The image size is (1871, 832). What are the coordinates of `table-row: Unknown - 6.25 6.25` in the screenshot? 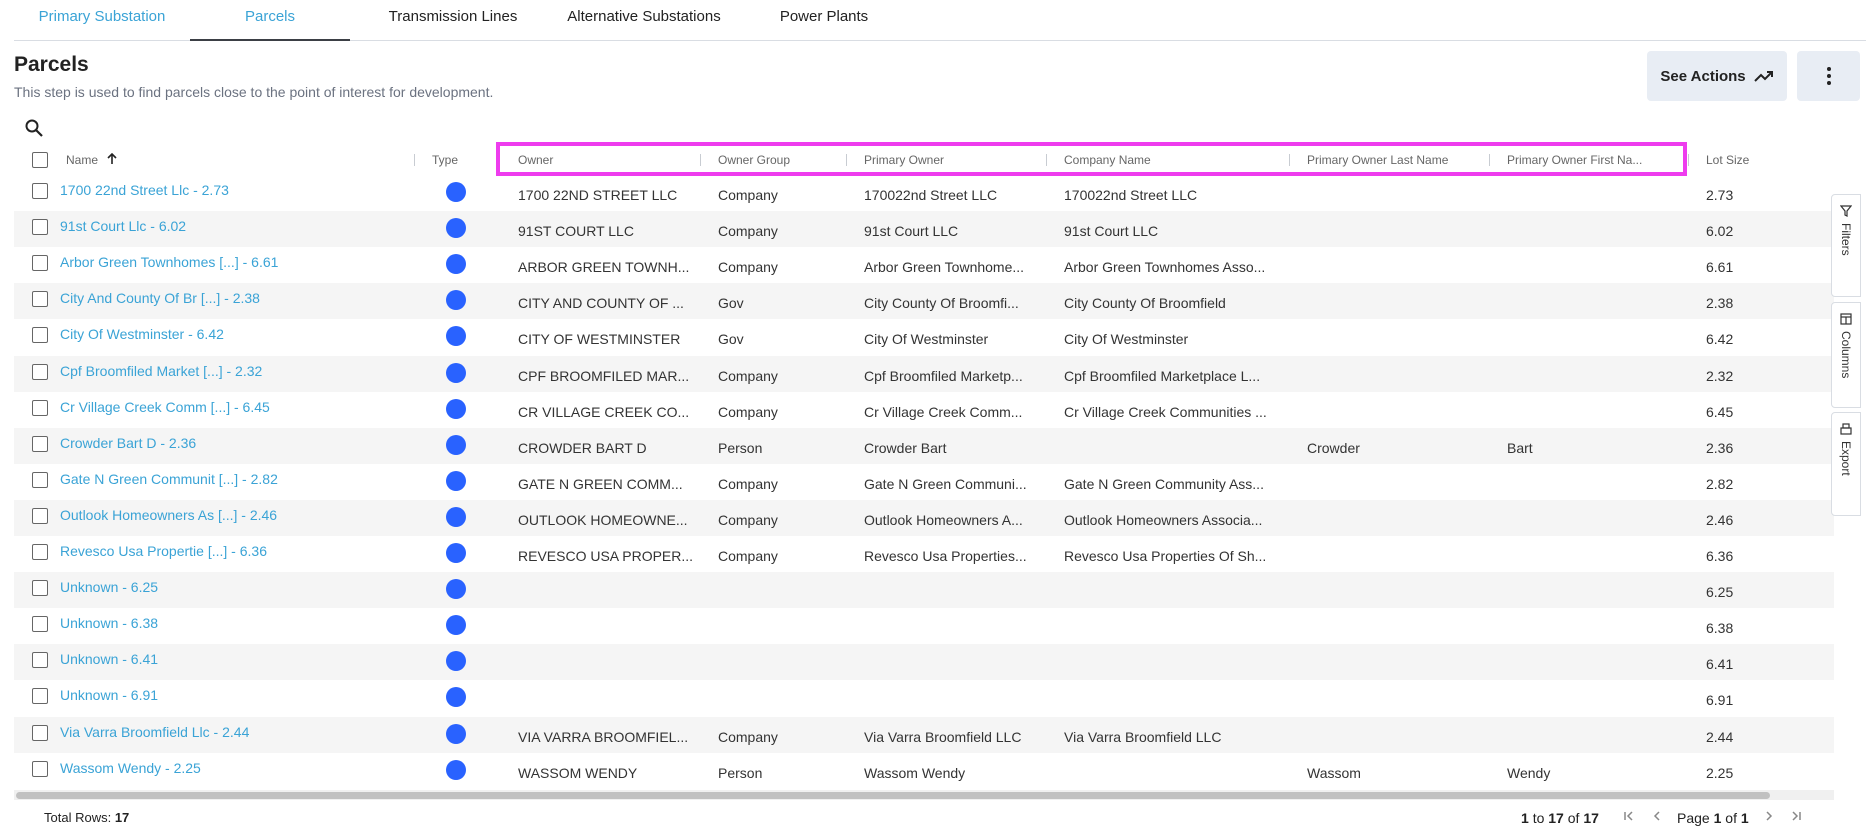 It's located at (924, 590).